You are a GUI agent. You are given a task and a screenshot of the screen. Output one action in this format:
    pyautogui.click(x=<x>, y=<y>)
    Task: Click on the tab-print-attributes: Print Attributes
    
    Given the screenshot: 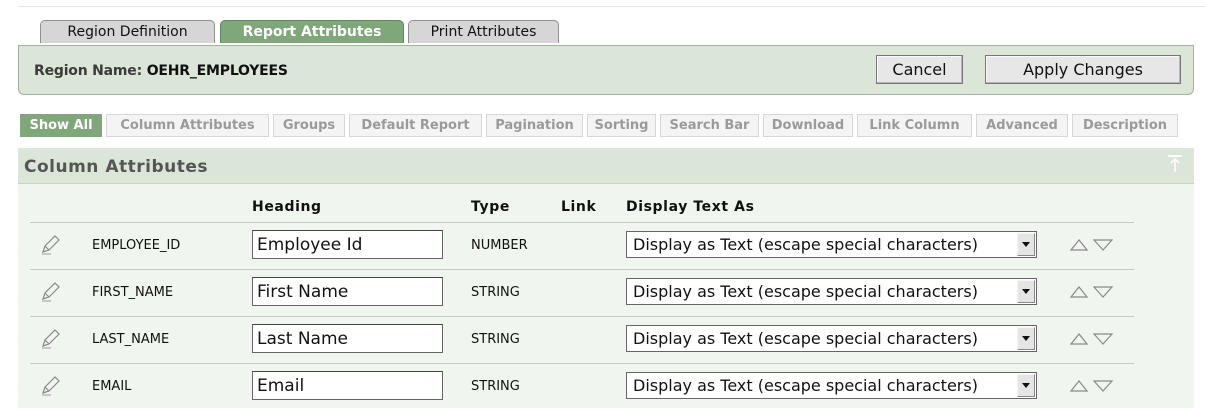 What is the action you would take?
    pyautogui.click(x=483, y=31)
    